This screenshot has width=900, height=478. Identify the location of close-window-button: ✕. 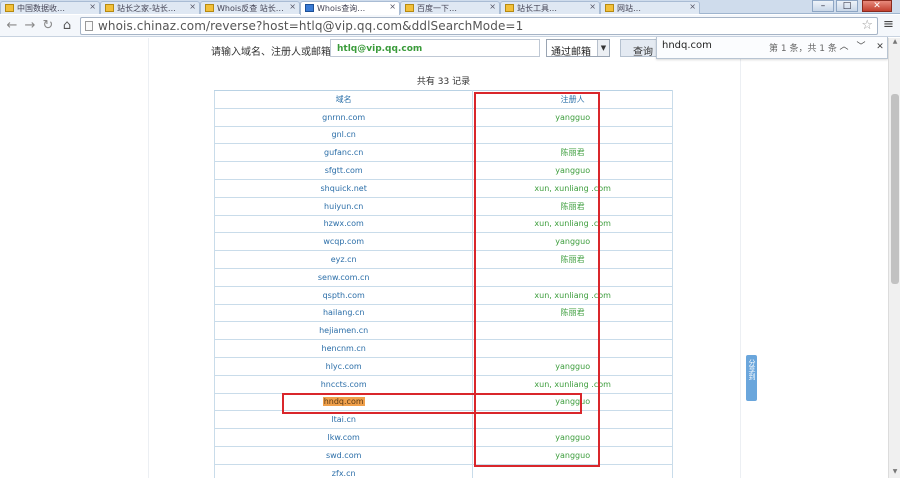
(877, 6).